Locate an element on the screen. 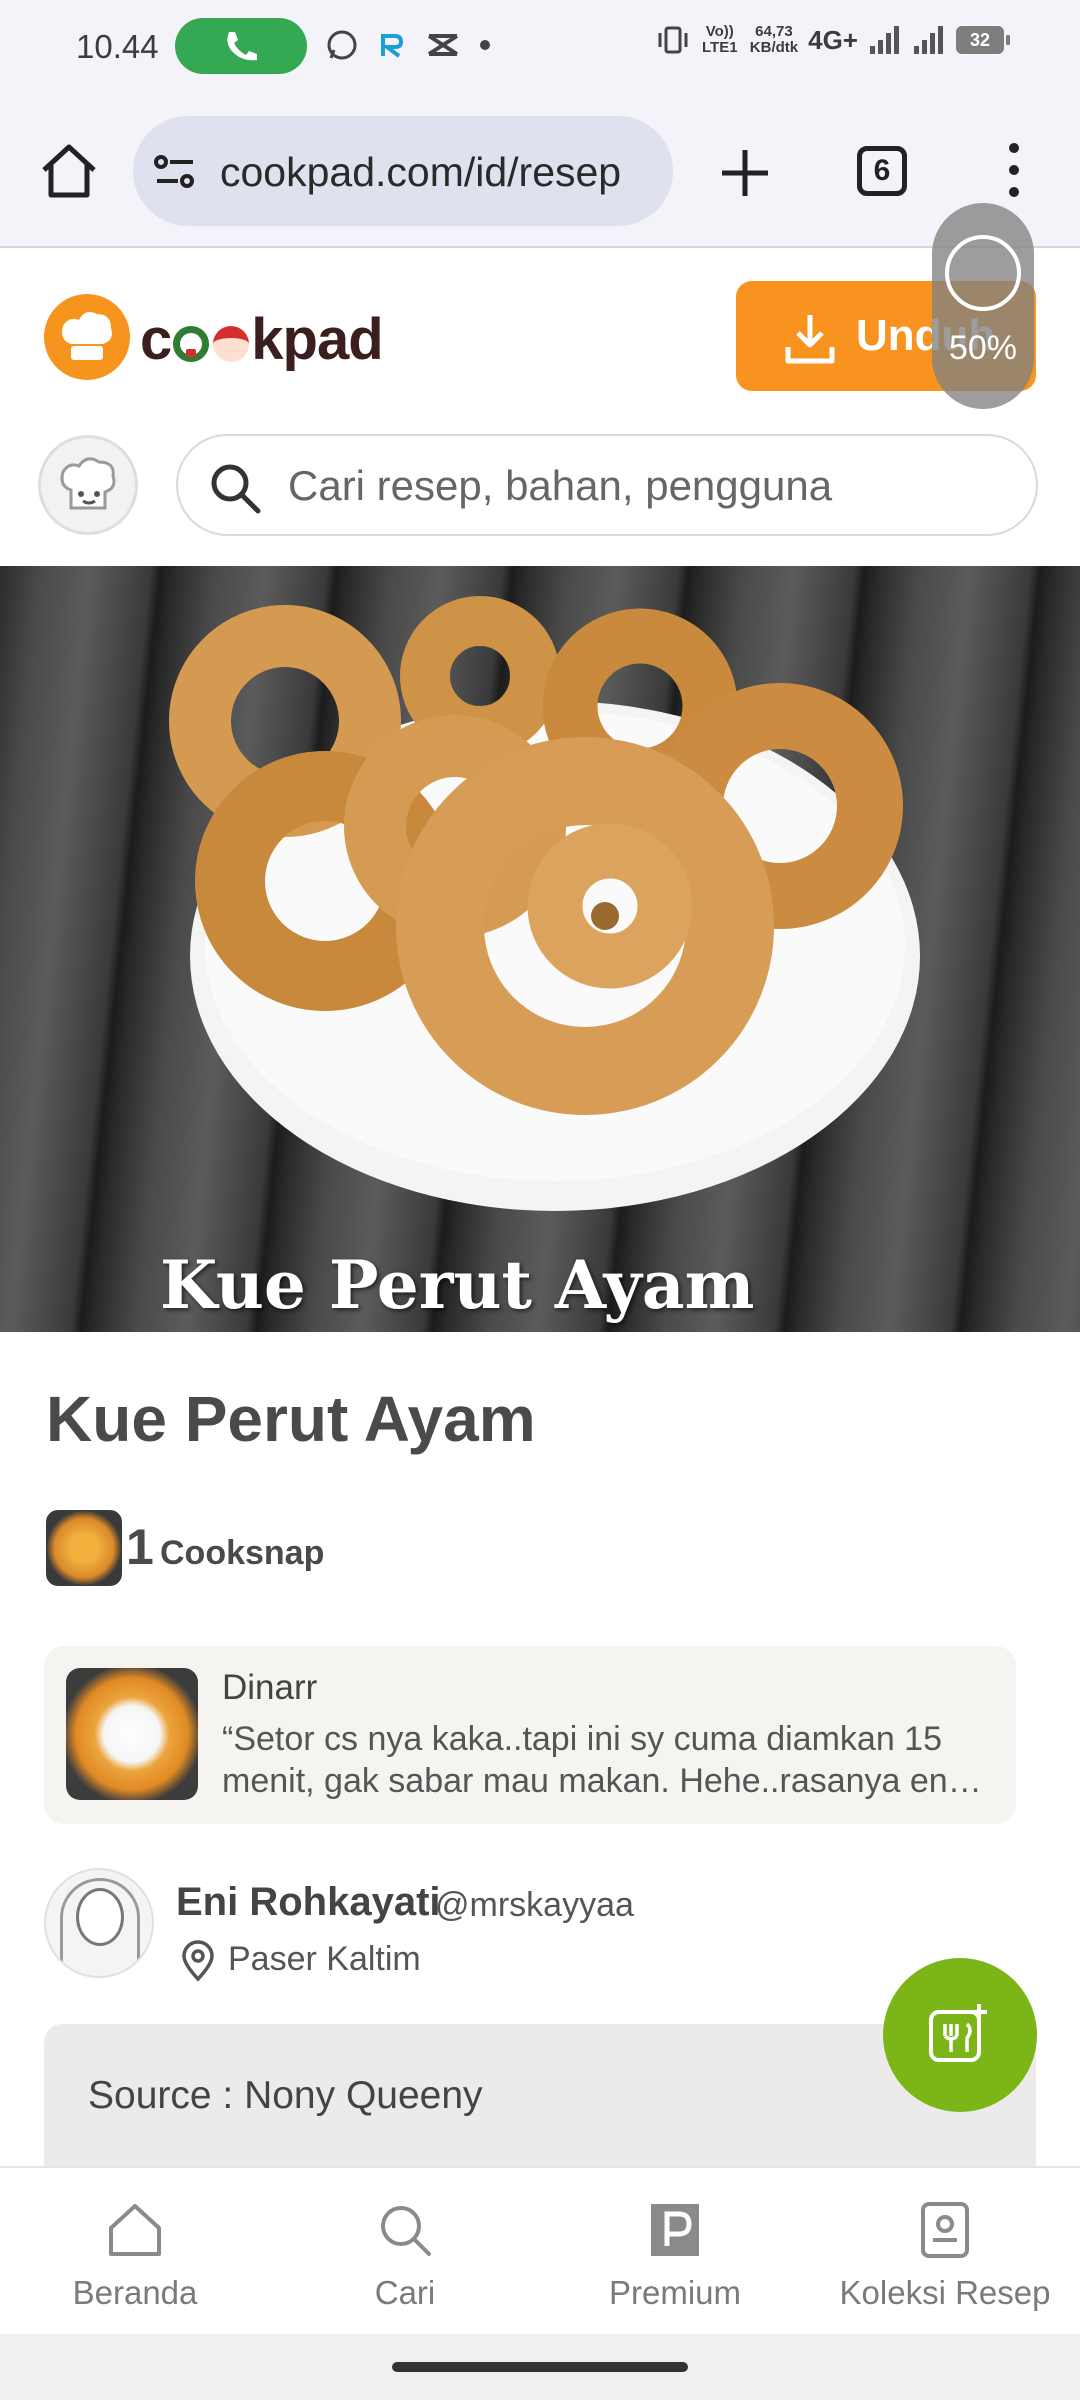 The height and width of the screenshot is (2400, 1080). wreath-icon is located at coordinates (191, 343).